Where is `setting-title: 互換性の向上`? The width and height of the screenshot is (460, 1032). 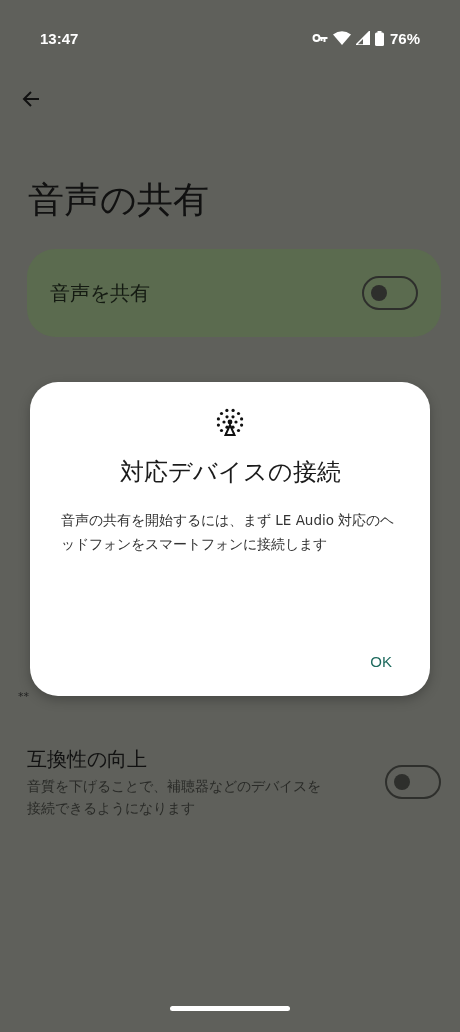 setting-title: 互換性の向上 is located at coordinates (87, 760).